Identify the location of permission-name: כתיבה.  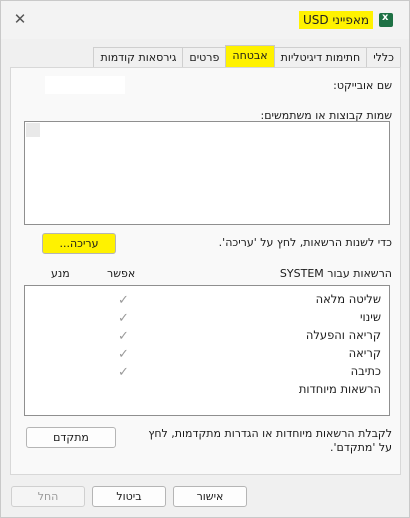
(365, 371).